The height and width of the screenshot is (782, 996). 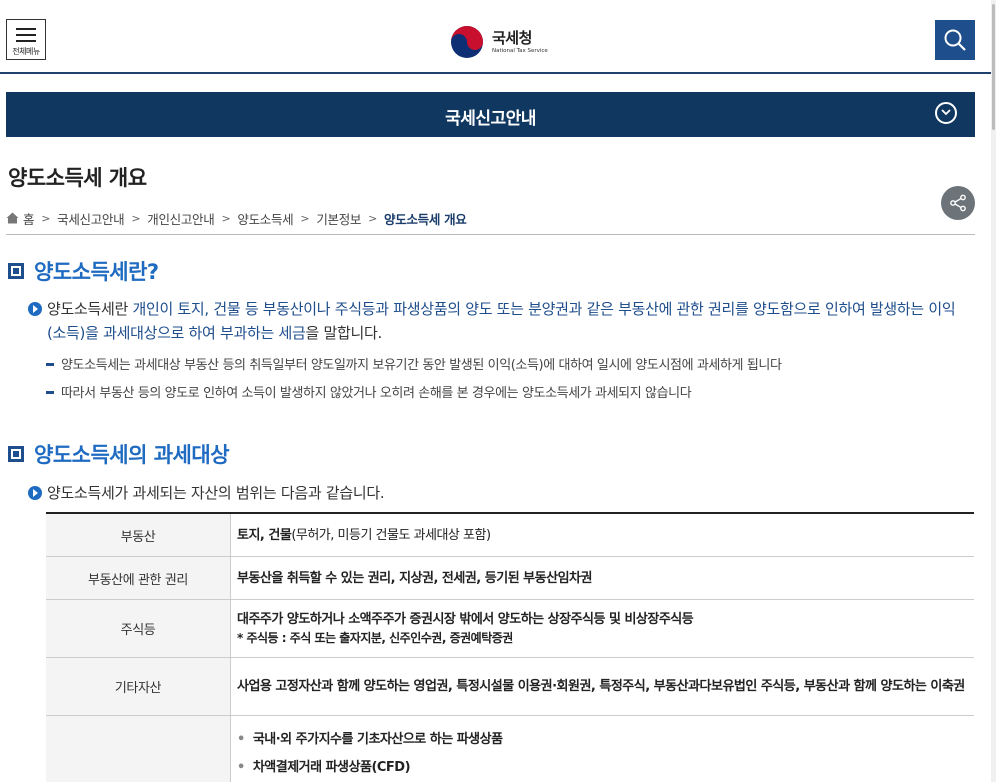 I want to click on hamburger-icon, so click(x=26, y=37).